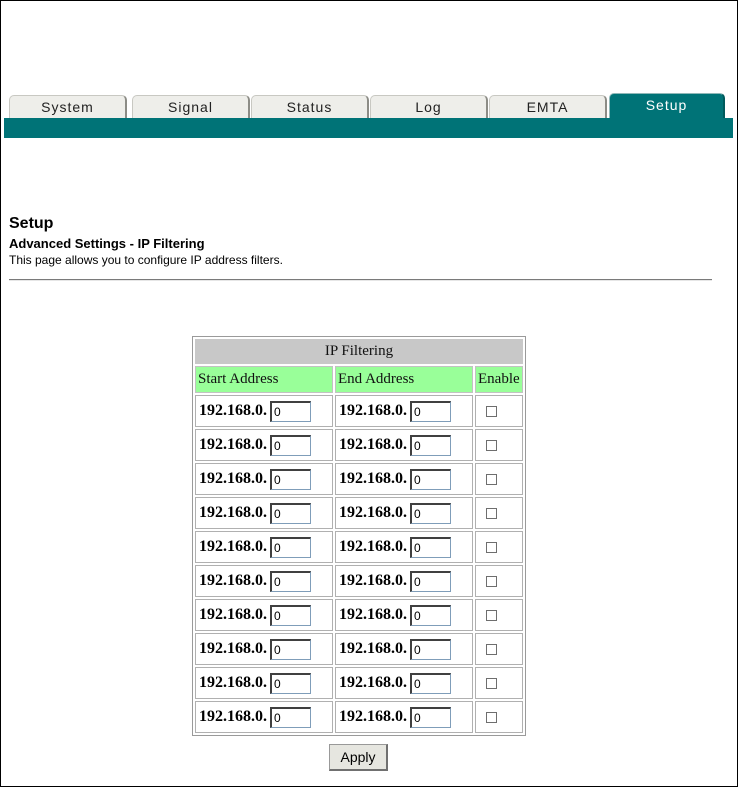 This screenshot has width=738, height=787. Describe the element at coordinates (107, 243) in the screenshot. I see `page-subtitle: Advanced Settings - IP Filtering` at that location.